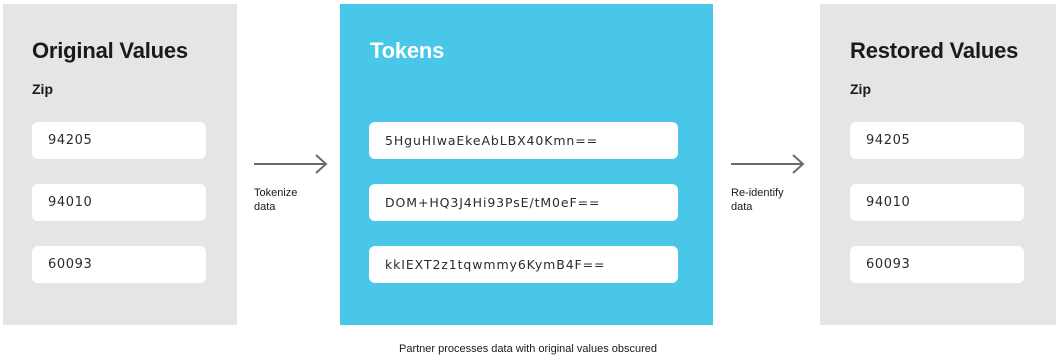  Describe the element at coordinates (757, 193) in the screenshot. I see `reidentify-label-line1: Re-identify` at that location.